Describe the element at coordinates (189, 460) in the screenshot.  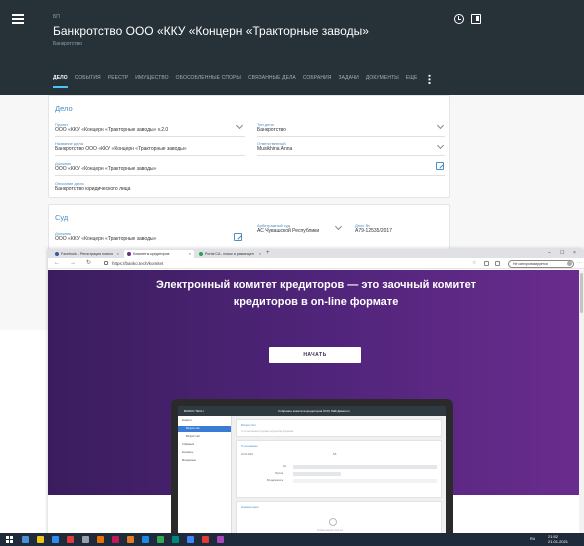
I see `mockup-sidebar-item: Материалы` at that location.